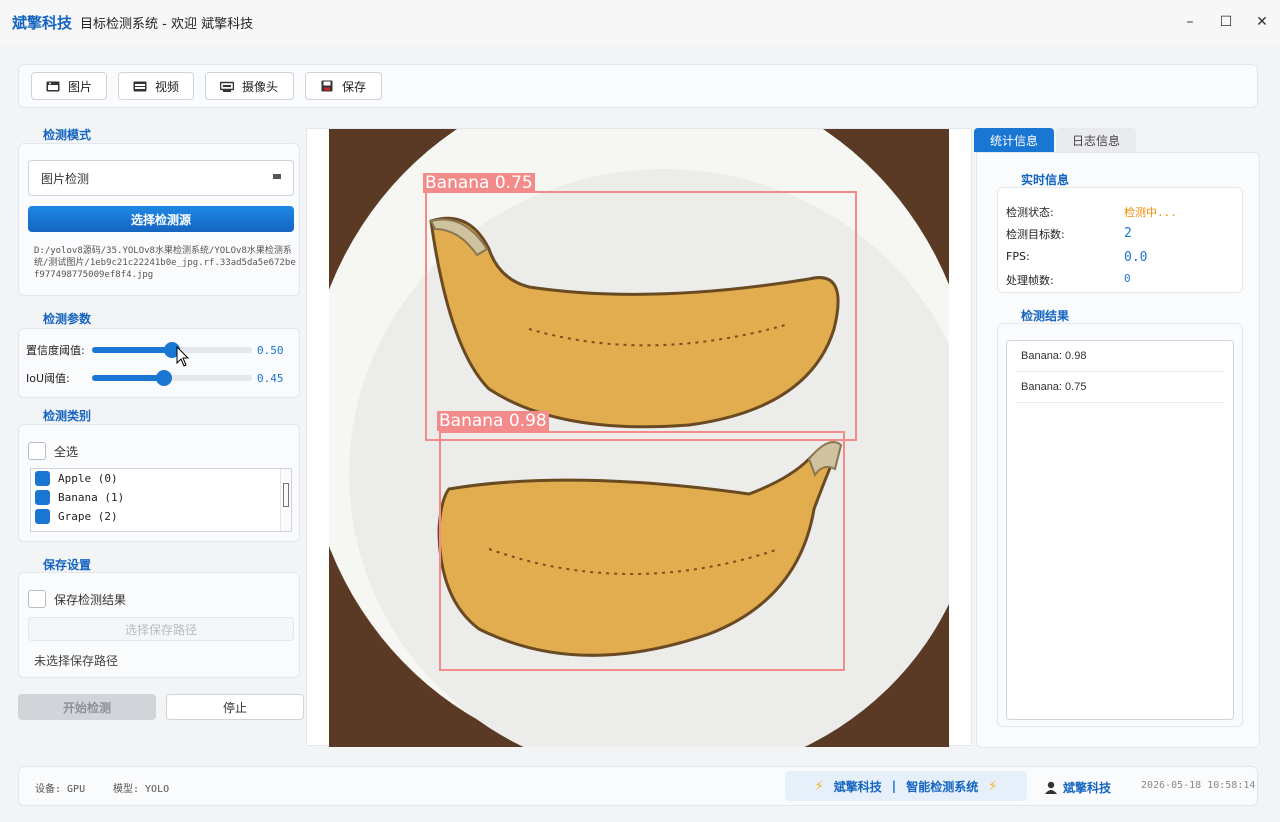  I want to click on window-controls: – ☐ ✕, so click(1226, 22).